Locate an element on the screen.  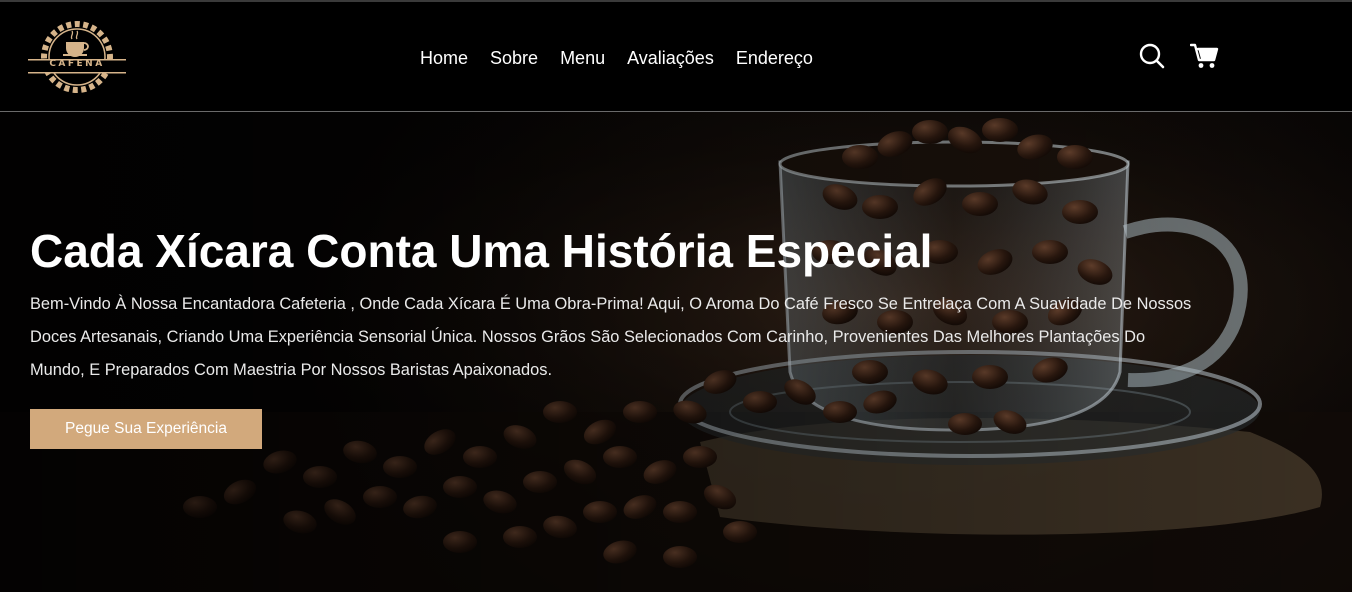
search-icon is located at coordinates (1152, 58).